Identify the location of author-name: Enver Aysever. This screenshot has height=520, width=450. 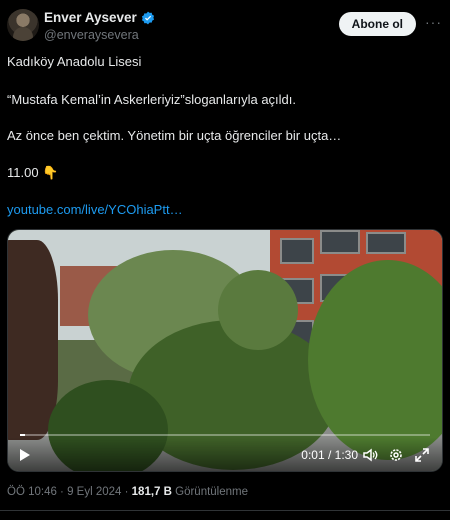
(90, 17).